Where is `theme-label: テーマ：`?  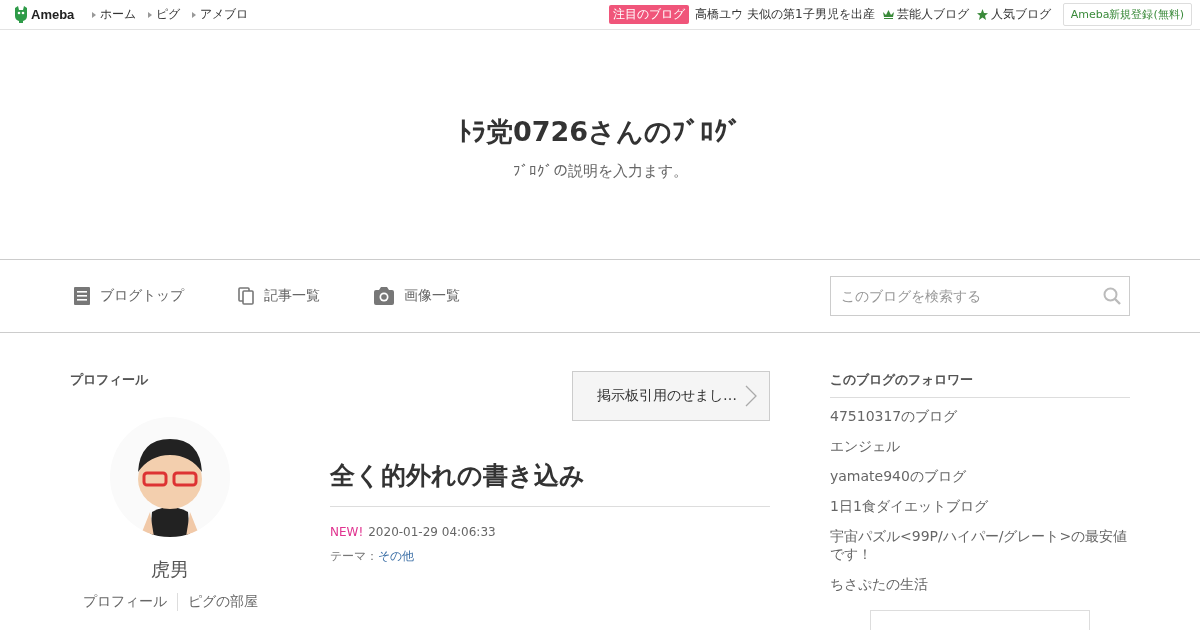 theme-label: テーマ： is located at coordinates (354, 556).